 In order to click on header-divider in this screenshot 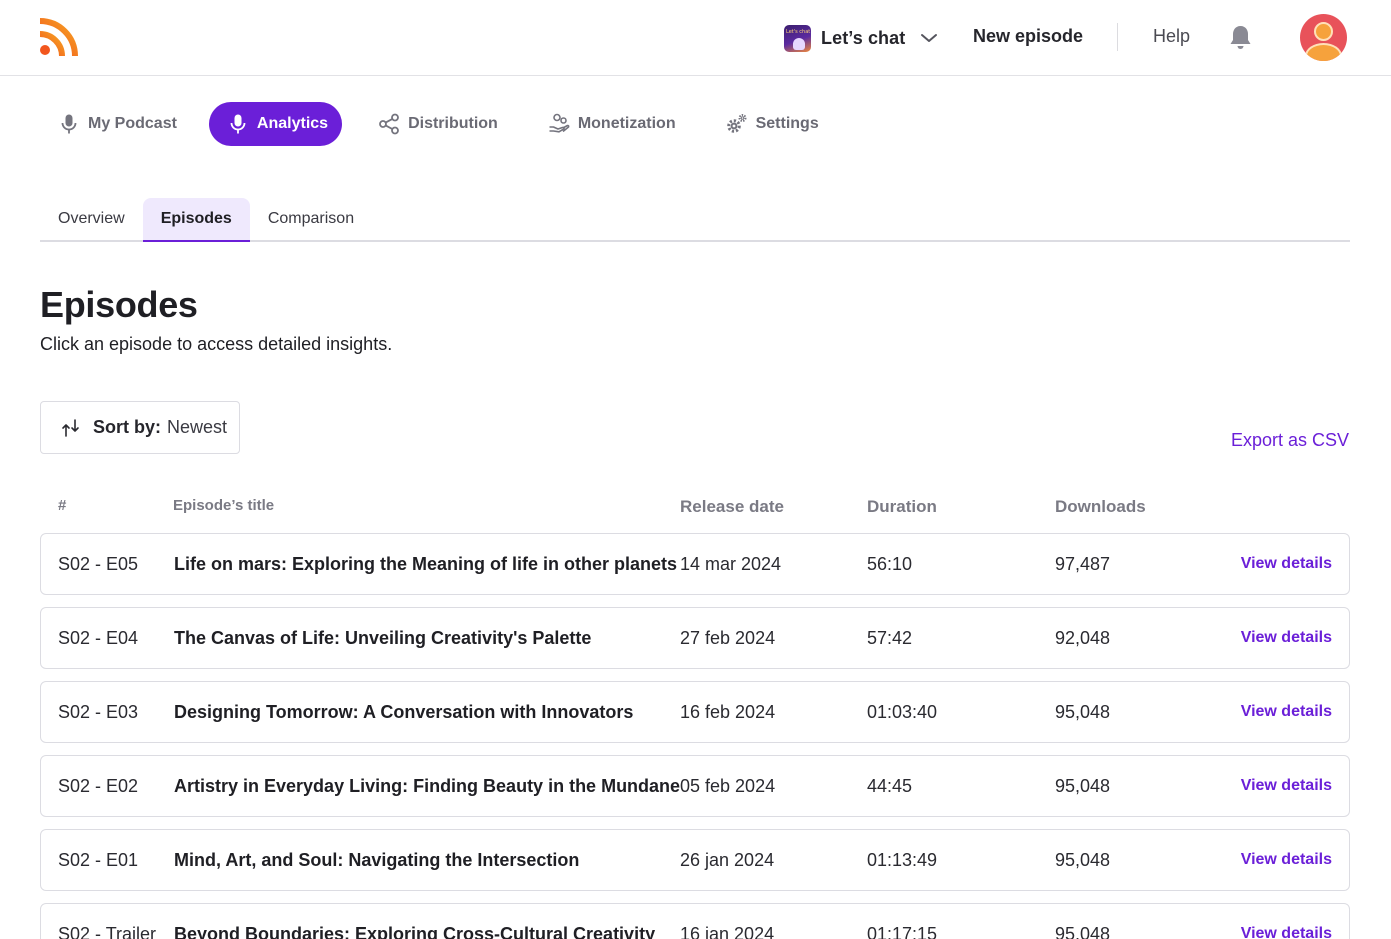, I will do `click(1117, 37)`.